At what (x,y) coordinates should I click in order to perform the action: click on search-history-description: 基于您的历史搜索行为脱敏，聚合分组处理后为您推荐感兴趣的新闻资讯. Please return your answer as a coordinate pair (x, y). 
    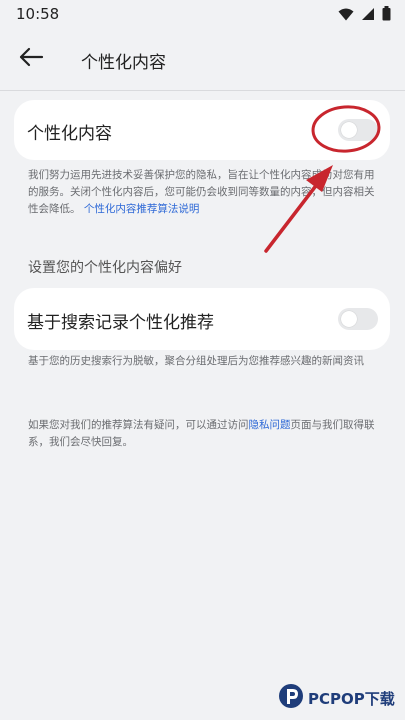
    Looking at the image, I should click on (196, 361).